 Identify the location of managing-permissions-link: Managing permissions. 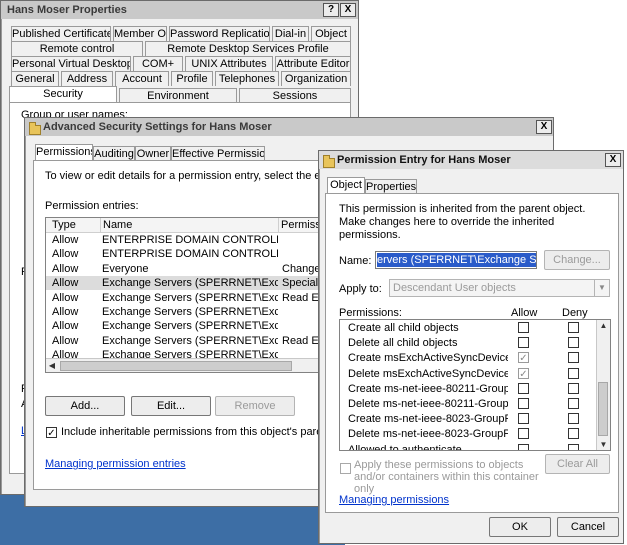
(394, 500).